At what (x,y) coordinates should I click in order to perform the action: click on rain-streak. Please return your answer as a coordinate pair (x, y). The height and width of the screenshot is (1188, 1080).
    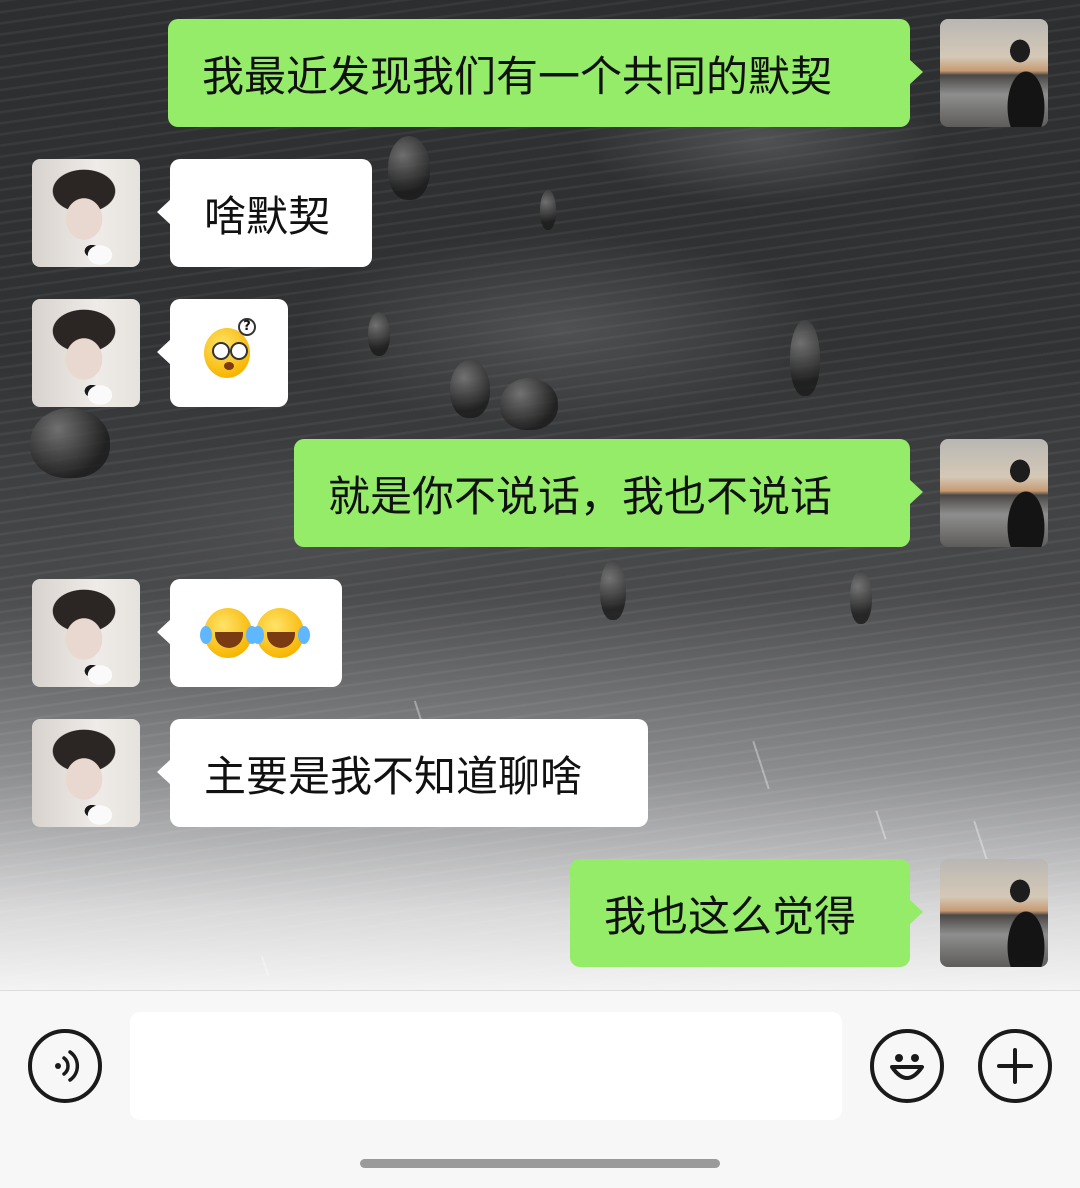
    Looking at the image, I should click on (981, 842).